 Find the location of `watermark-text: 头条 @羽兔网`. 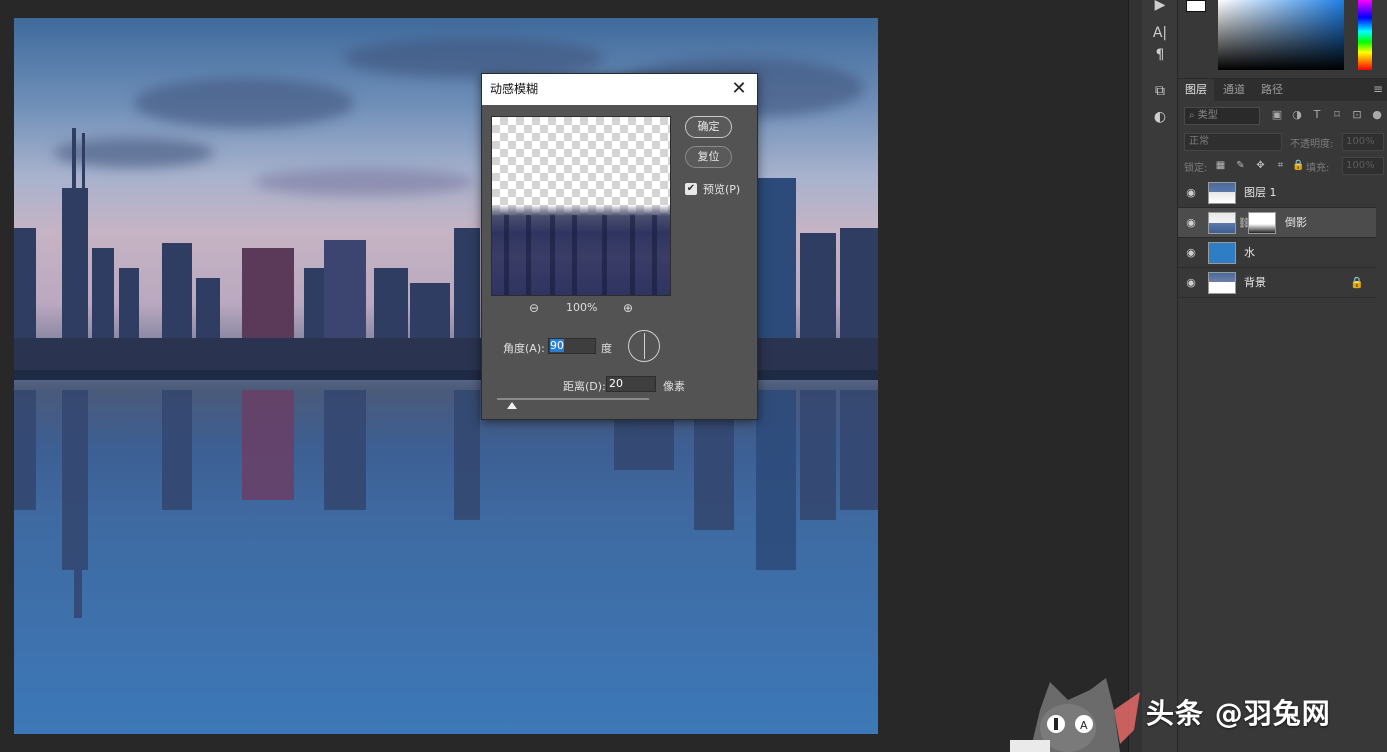

watermark-text: 头条 @羽兔网 is located at coordinates (1238, 713).